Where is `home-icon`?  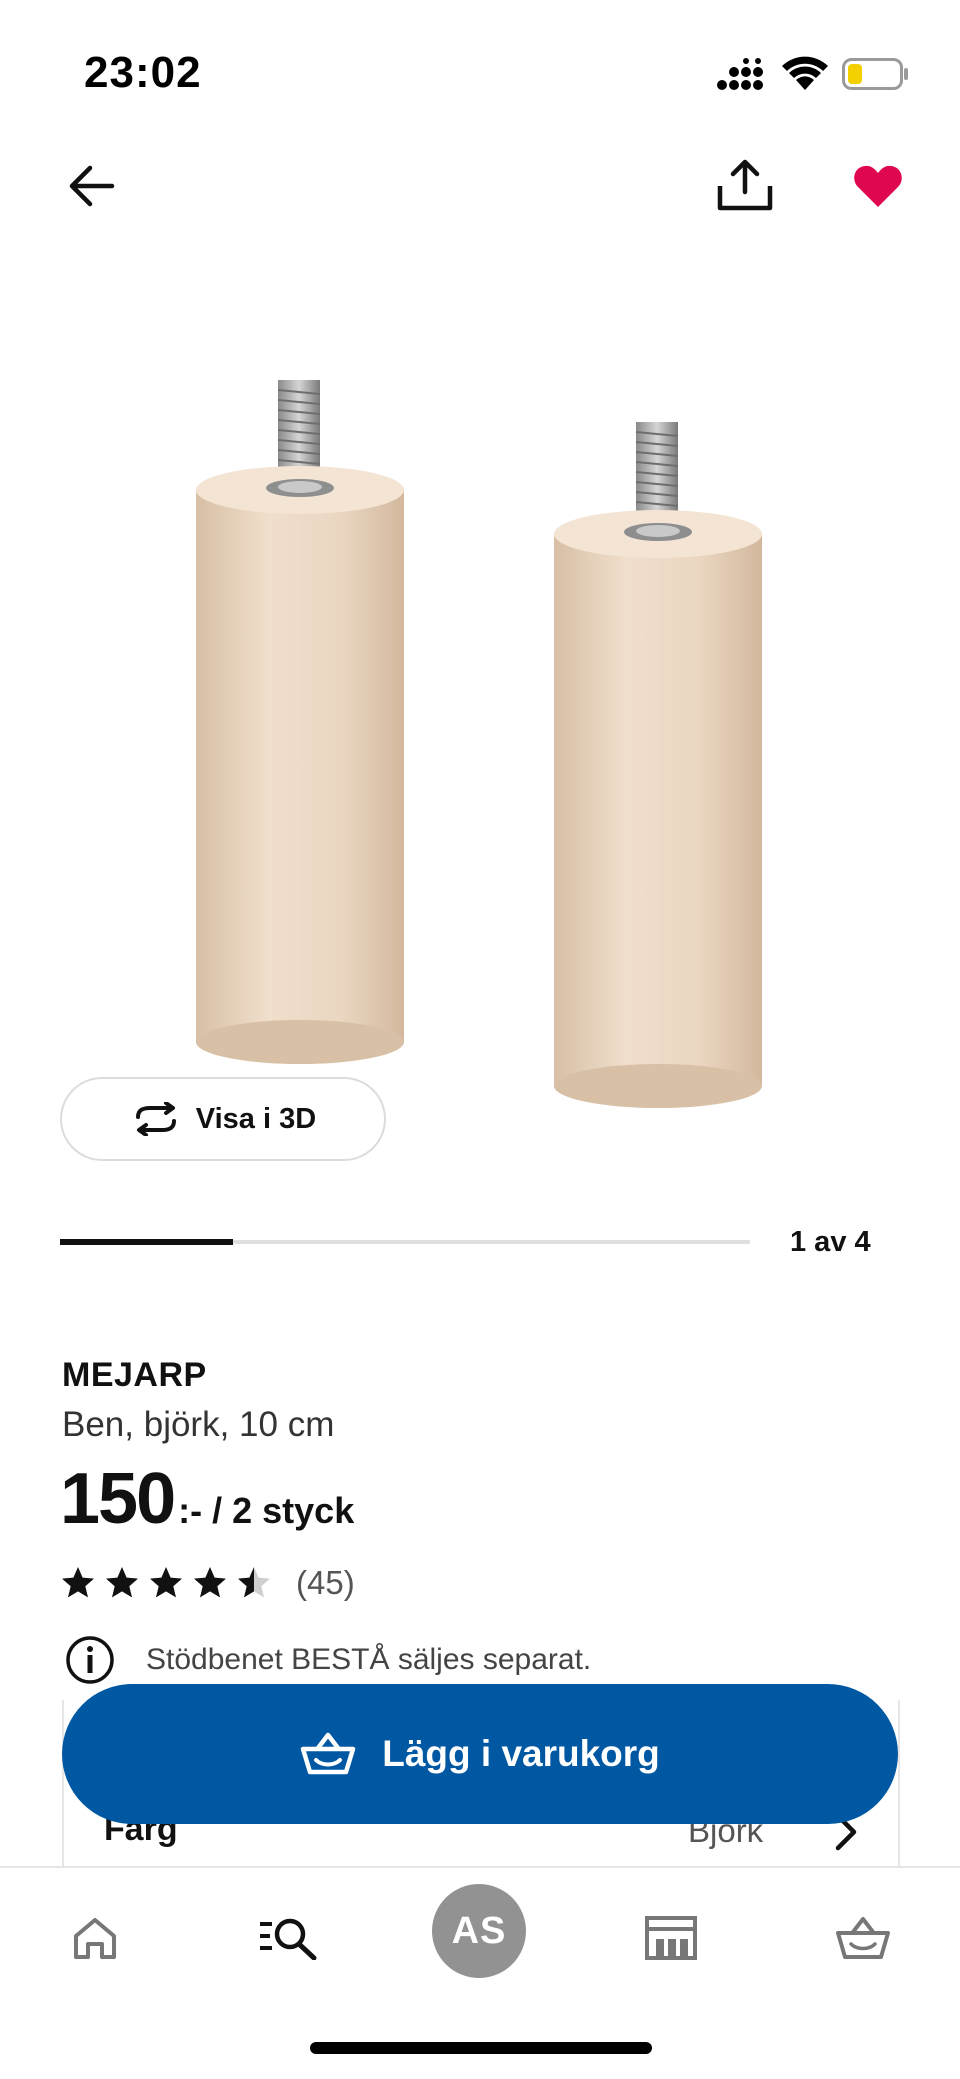
home-icon is located at coordinates (95, 1938).